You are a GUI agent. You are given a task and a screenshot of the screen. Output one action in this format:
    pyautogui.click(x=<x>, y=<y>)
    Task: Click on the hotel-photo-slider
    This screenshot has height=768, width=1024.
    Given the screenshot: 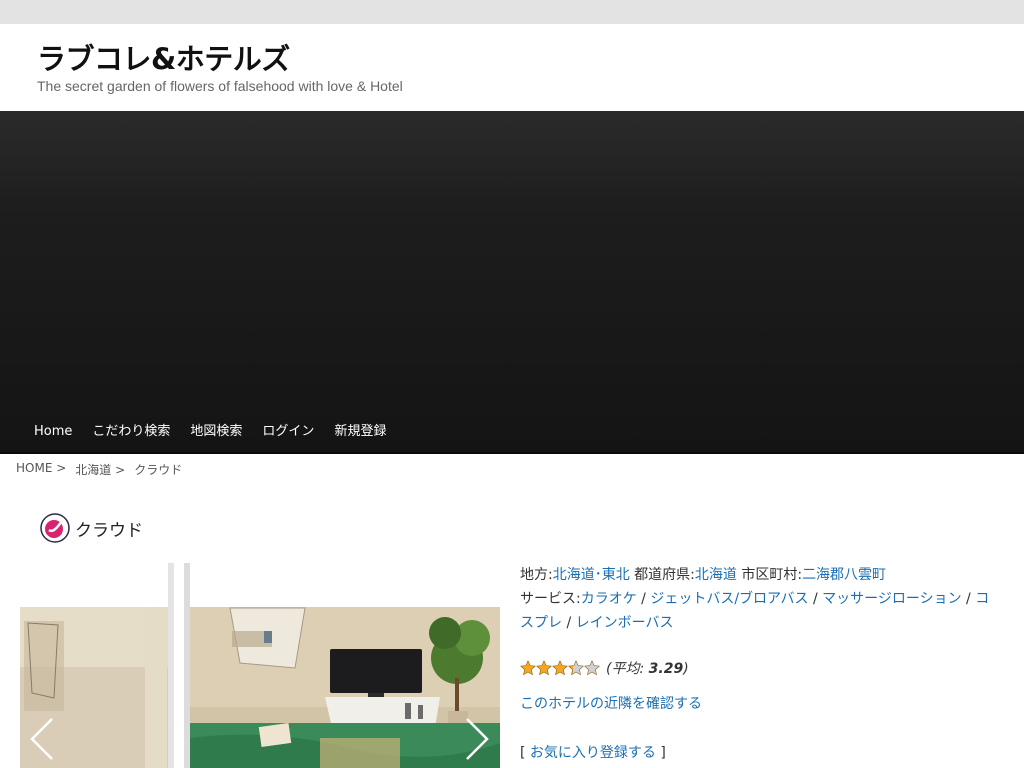 What is the action you would take?
    pyautogui.click(x=260, y=665)
    